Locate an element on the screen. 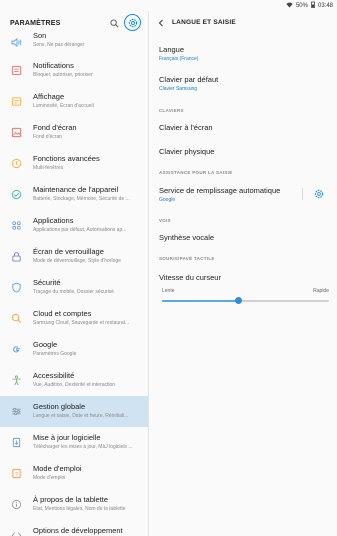 This screenshot has width=337, height=536. cloud-icon is located at coordinates (16, 318).